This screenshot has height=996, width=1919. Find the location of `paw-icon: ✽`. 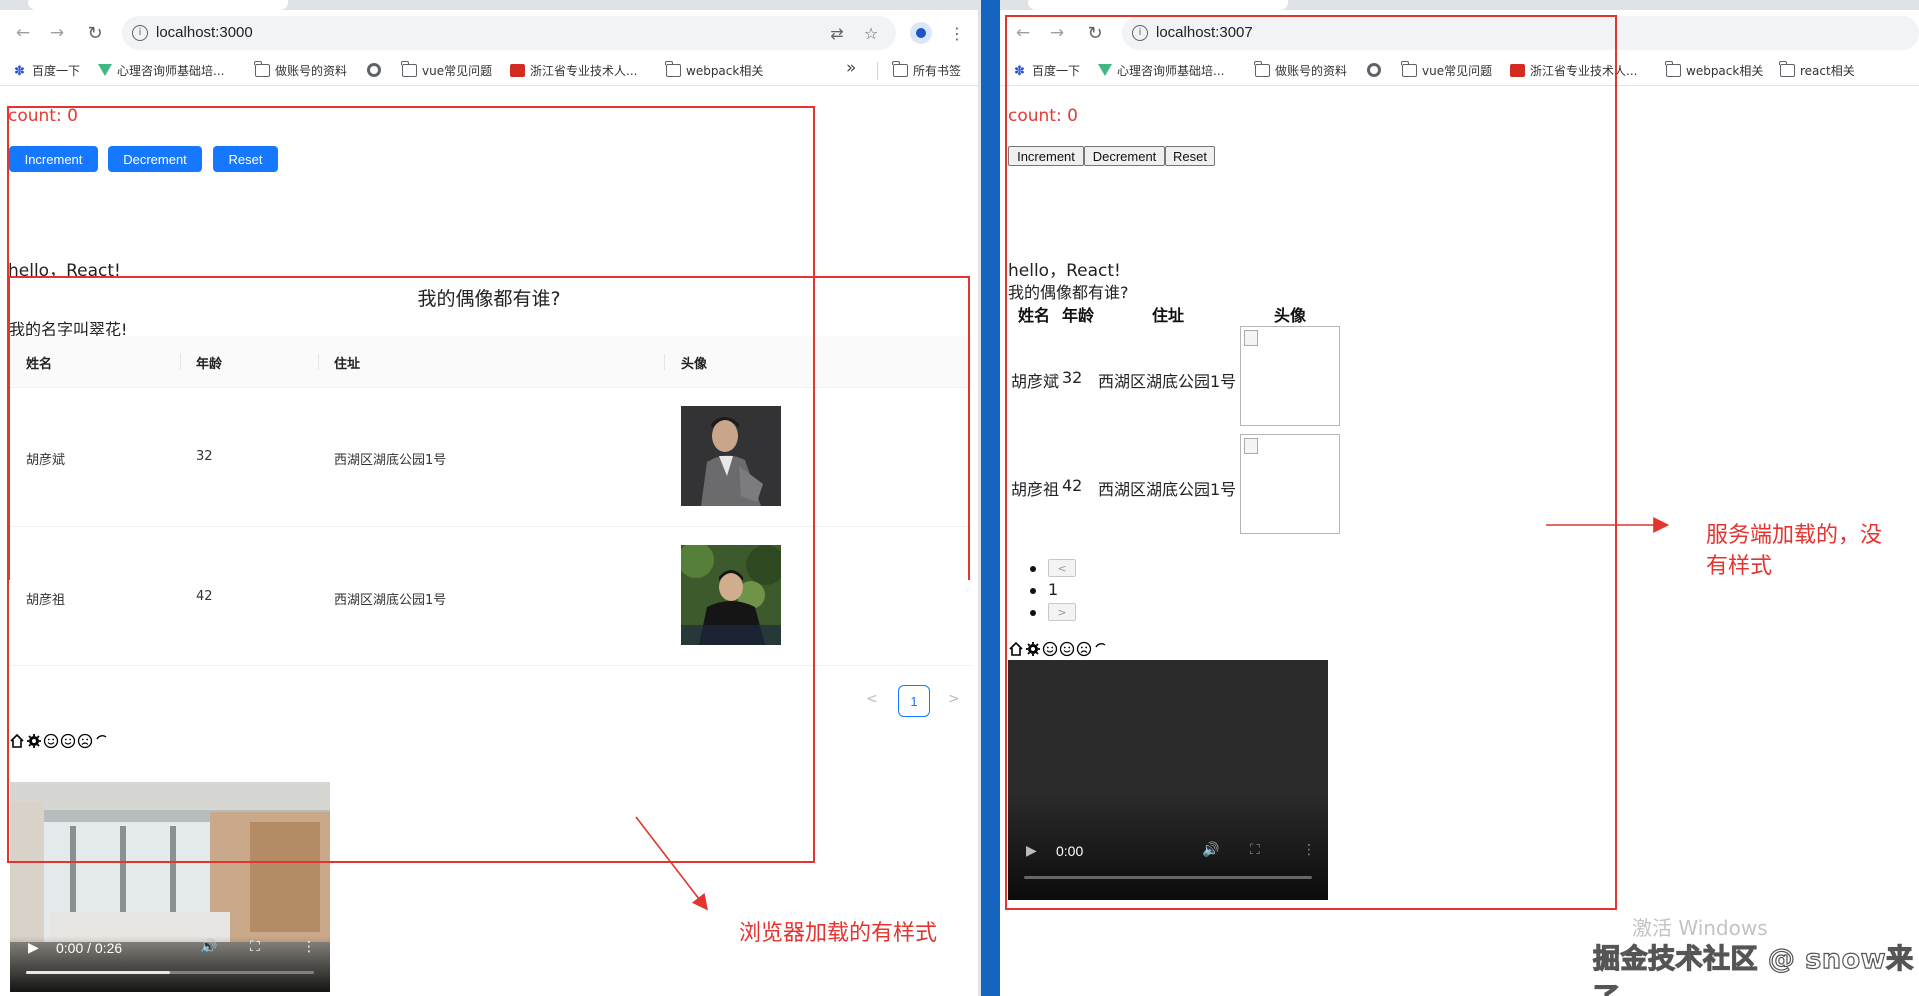

paw-icon: ✽ is located at coordinates (19, 71).